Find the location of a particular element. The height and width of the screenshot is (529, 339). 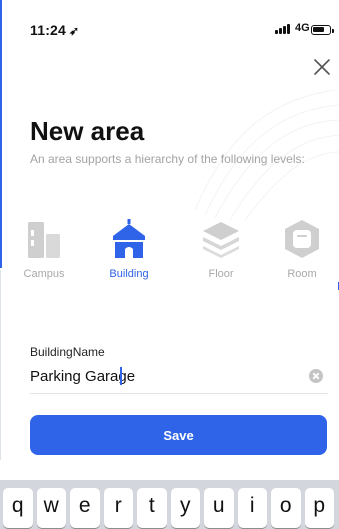

cellular-signal-icon is located at coordinates (282, 29).